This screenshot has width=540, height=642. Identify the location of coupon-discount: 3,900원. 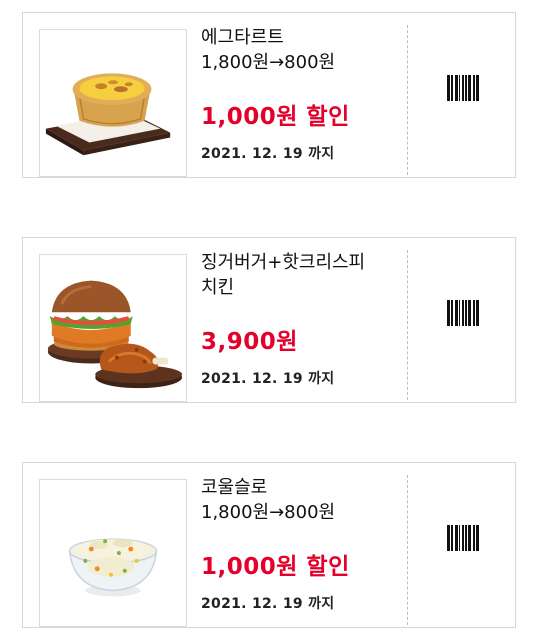
(249, 342).